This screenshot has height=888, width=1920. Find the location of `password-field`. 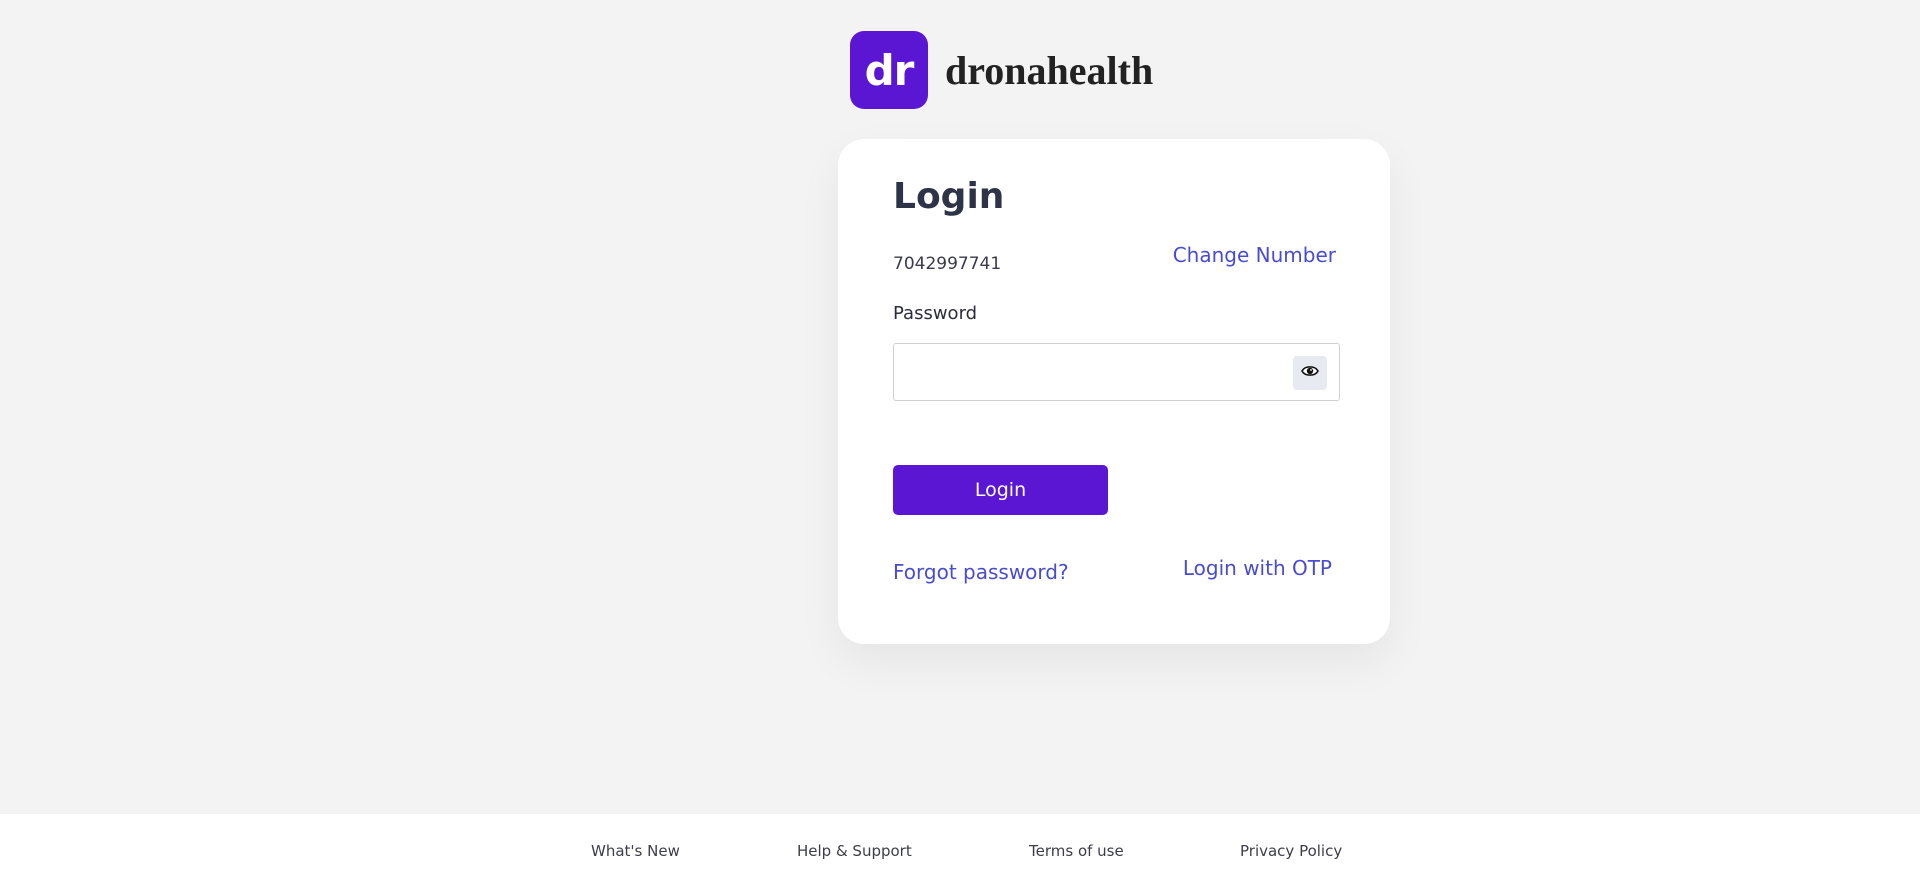

password-field is located at coordinates (1116, 372).